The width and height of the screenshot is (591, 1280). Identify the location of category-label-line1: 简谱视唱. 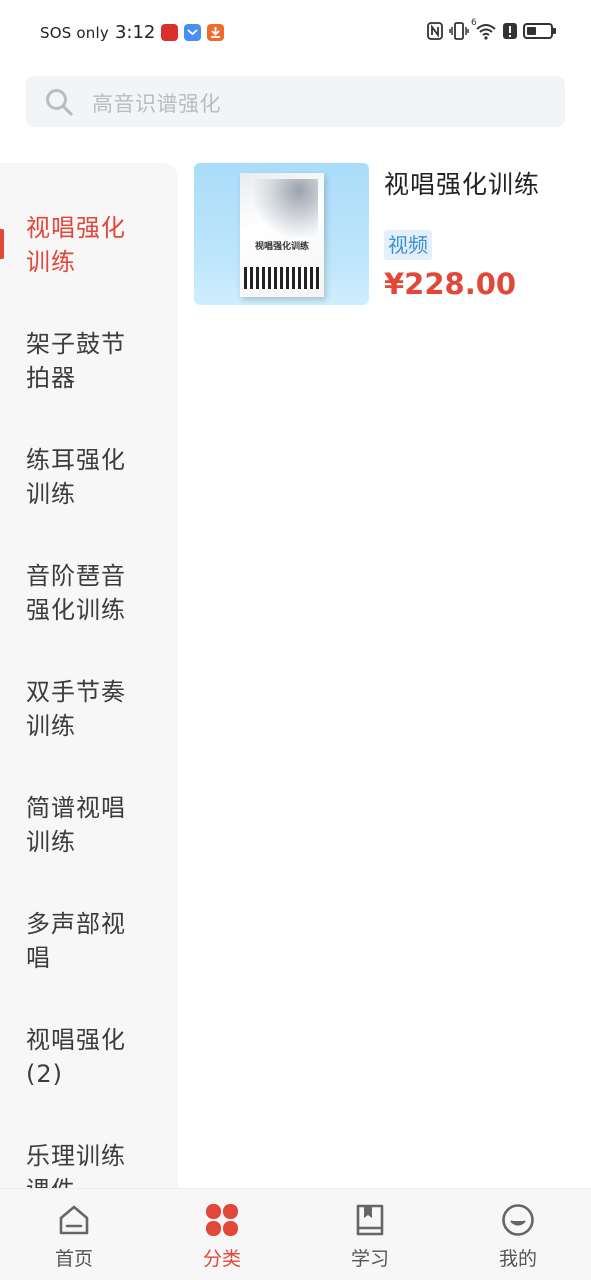
(76, 808).